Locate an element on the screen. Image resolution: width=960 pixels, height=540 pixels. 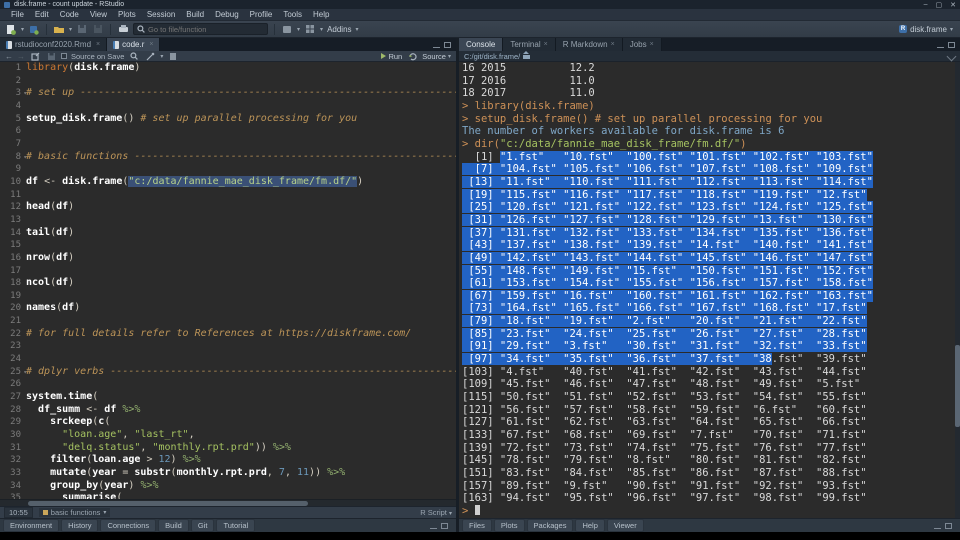
menu-item-plots: Plots is located at coordinates (127, 14).